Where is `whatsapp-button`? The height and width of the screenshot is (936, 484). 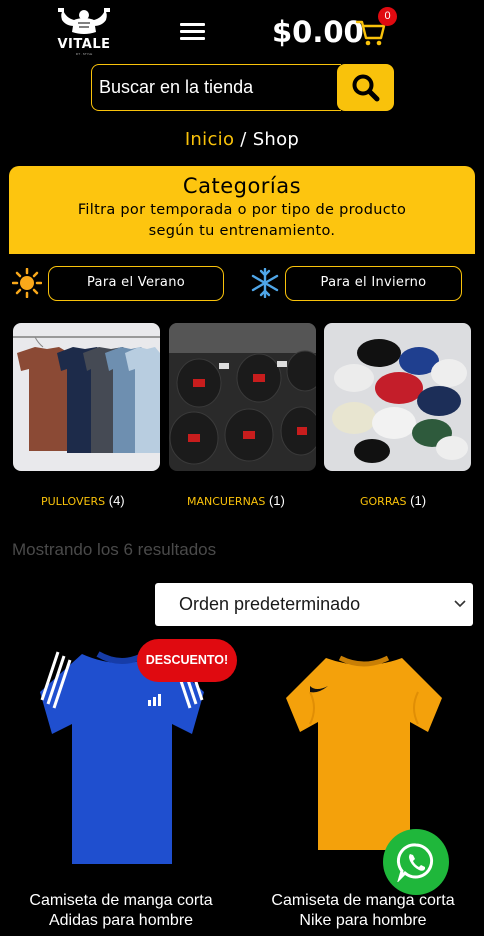 whatsapp-button is located at coordinates (416, 862).